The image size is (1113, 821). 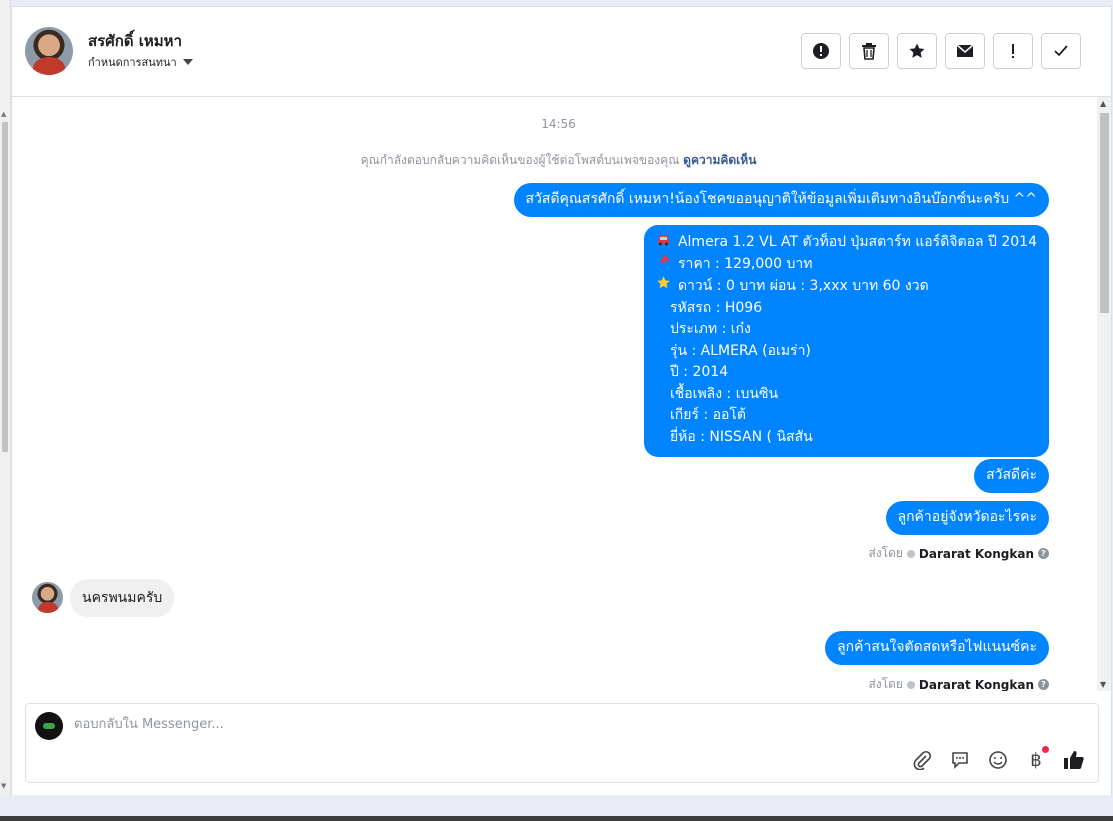 What do you see at coordinates (562, 743) in the screenshot?
I see `reply-composer: ฿` at bounding box center [562, 743].